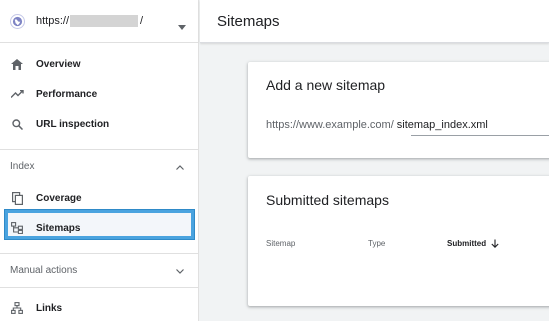  I want to click on column-header-submitted-label: Submitted, so click(467, 243).